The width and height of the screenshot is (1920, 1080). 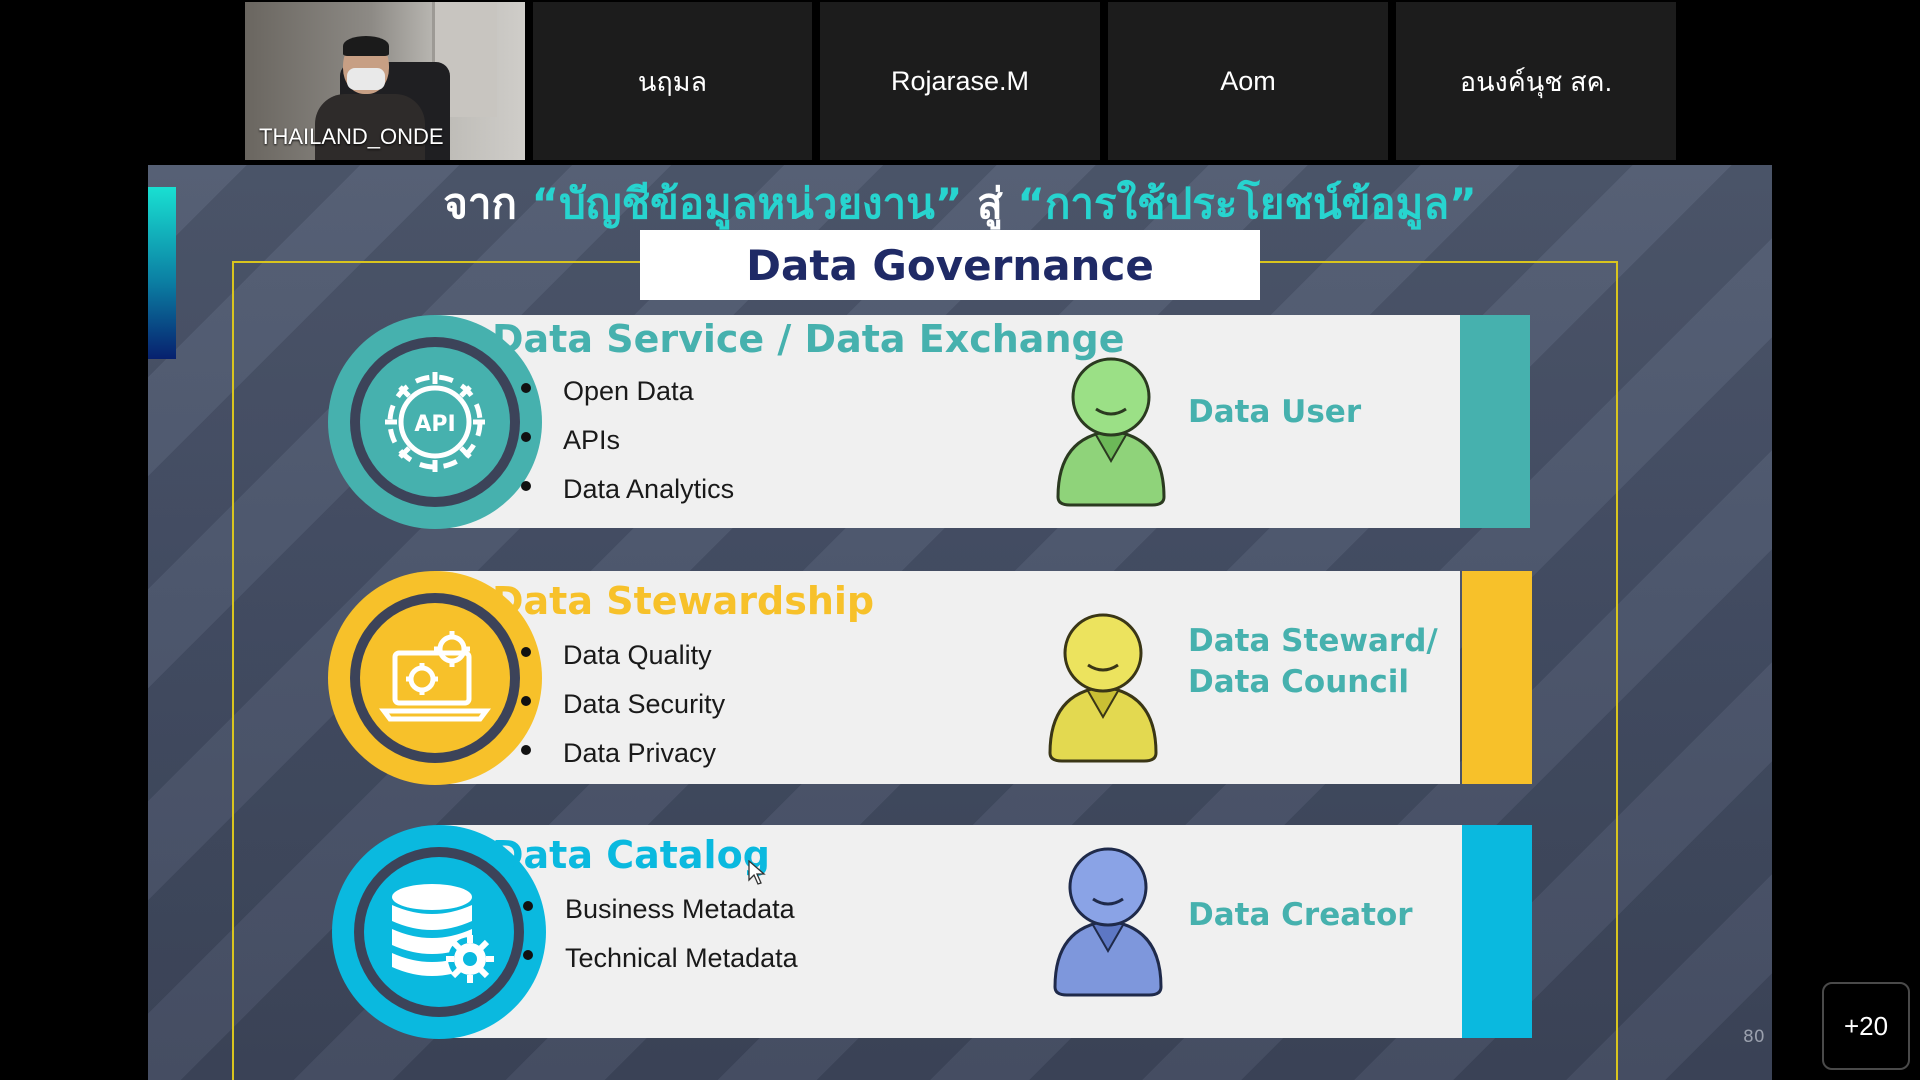 I want to click on list-item: Data Security, so click(x=623, y=708).